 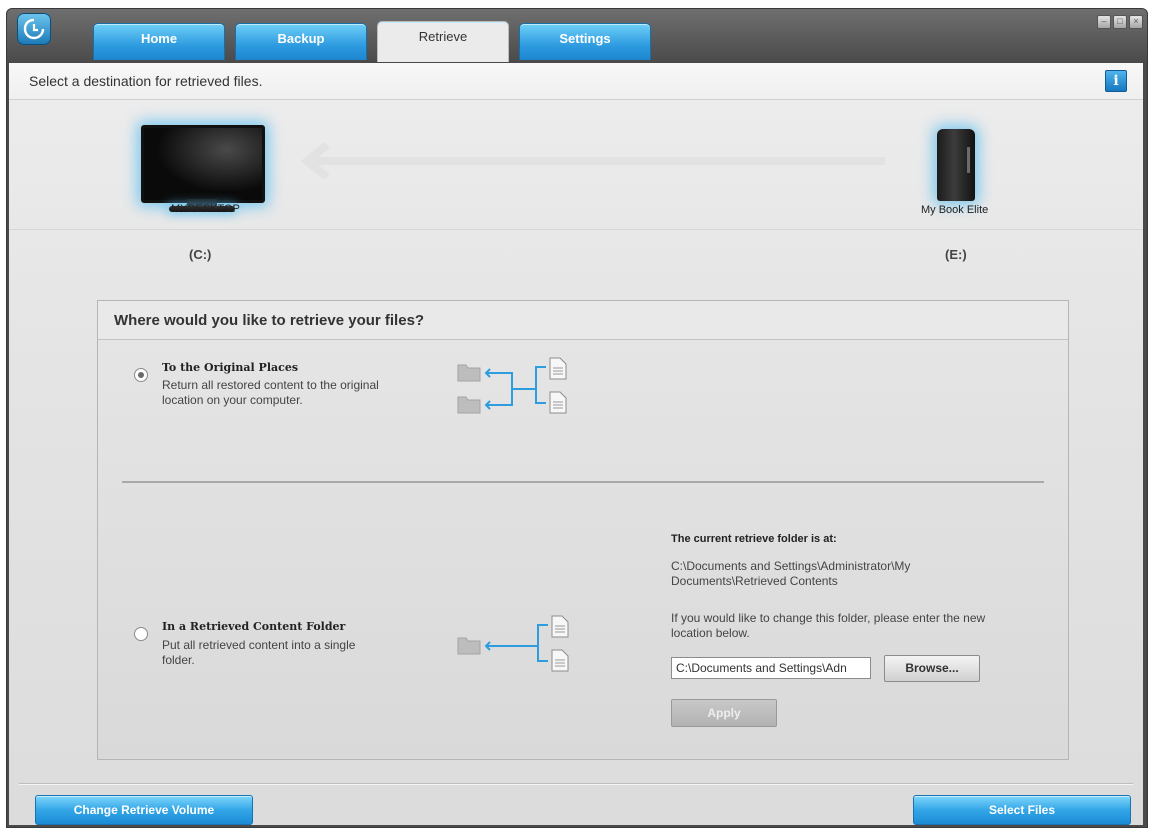 What do you see at coordinates (1116, 81) in the screenshot?
I see `info-icon: i` at bounding box center [1116, 81].